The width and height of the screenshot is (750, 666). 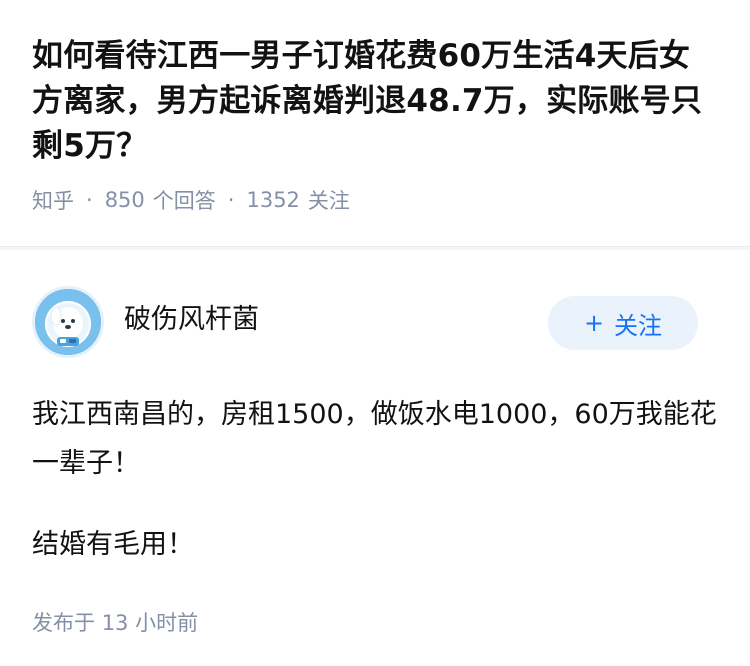 What do you see at coordinates (113, 544) in the screenshot?
I see `answer-paragraph: 结婚有毛用！` at bounding box center [113, 544].